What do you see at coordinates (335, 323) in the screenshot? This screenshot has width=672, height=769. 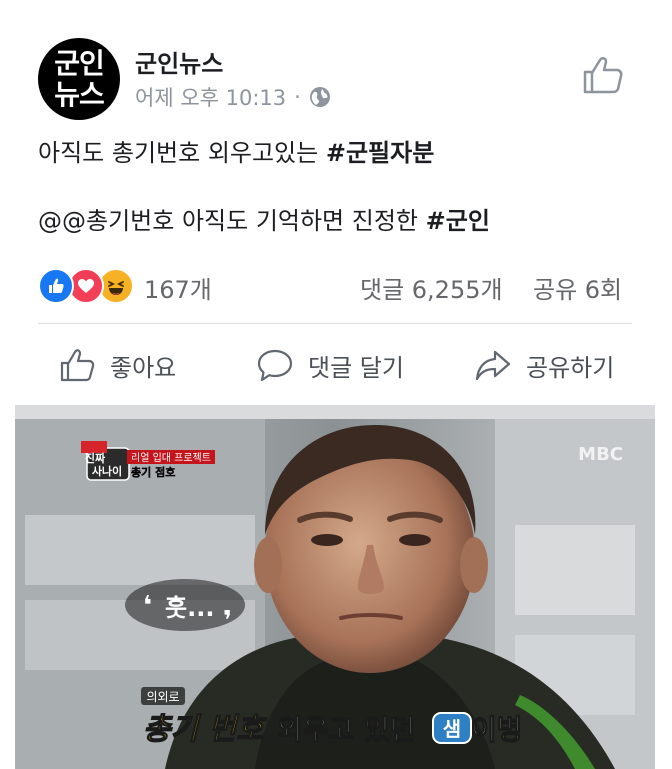 I see `divider` at bounding box center [335, 323].